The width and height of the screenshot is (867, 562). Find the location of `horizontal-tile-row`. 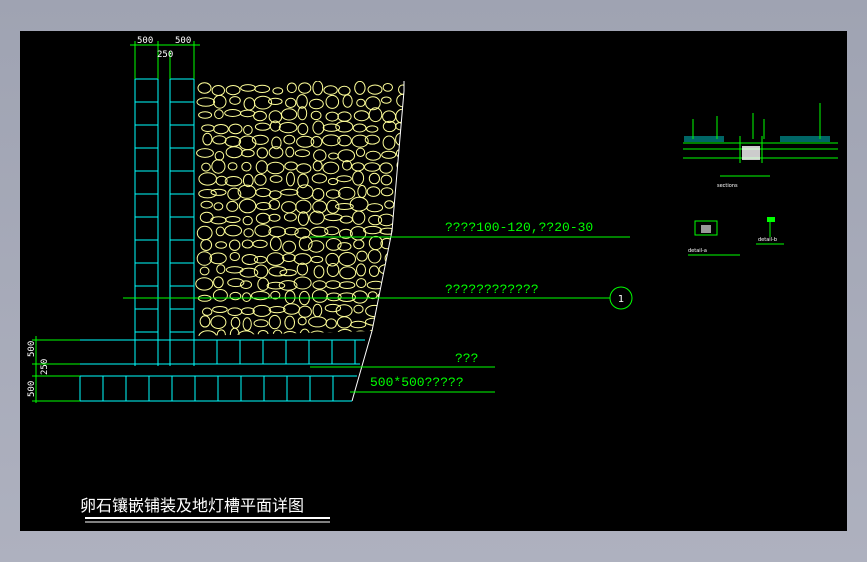

horizontal-tile-row is located at coordinates (222, 370).